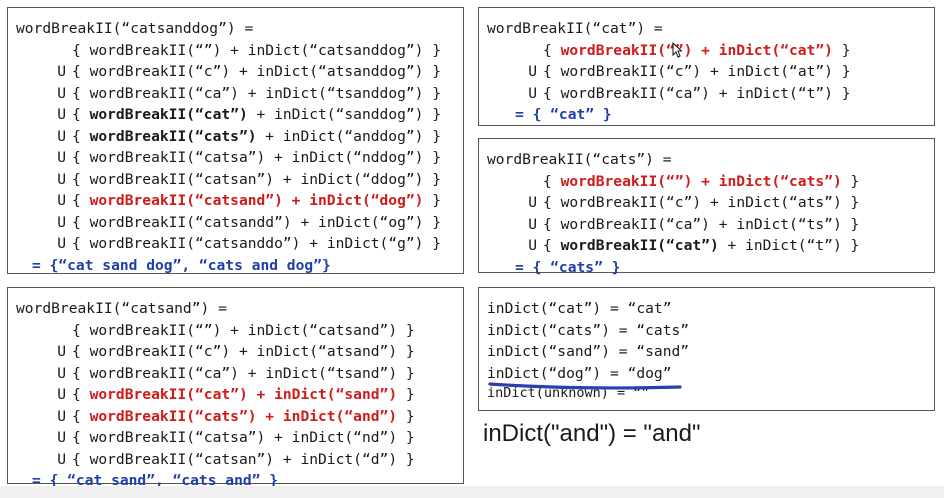 This screenshot has width=944, height=498. Describe the element at coordinates (235, 460) in the screenshot. I see `term-line: U{ wordBreakII(“catsan”) + inDict(“d”) }` at that location.